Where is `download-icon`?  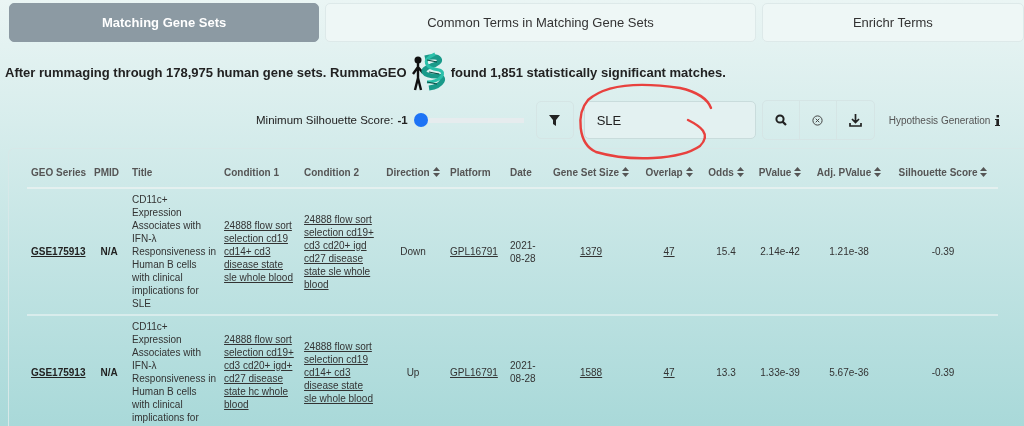
download-icon is located at coordinates (855, 120).